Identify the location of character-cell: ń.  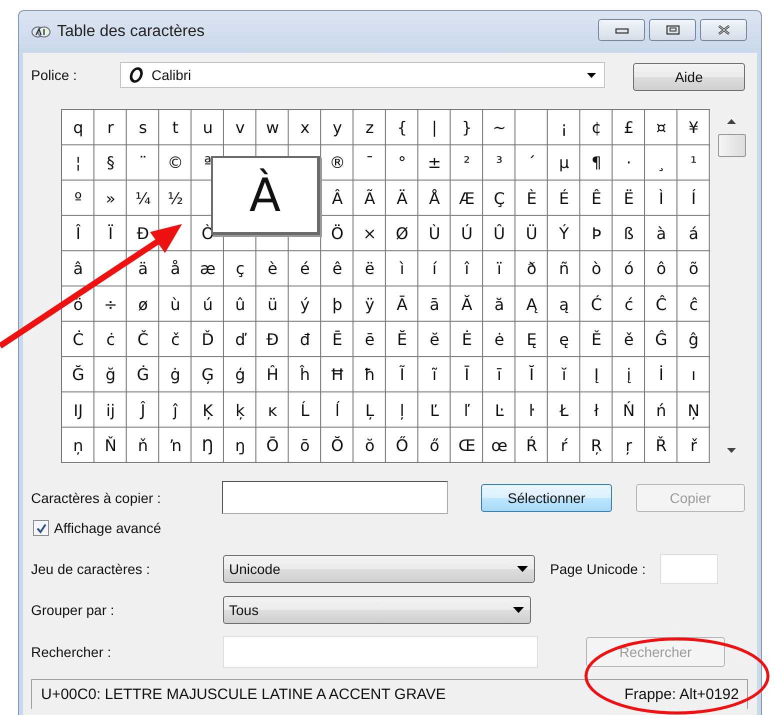
(661, 410).